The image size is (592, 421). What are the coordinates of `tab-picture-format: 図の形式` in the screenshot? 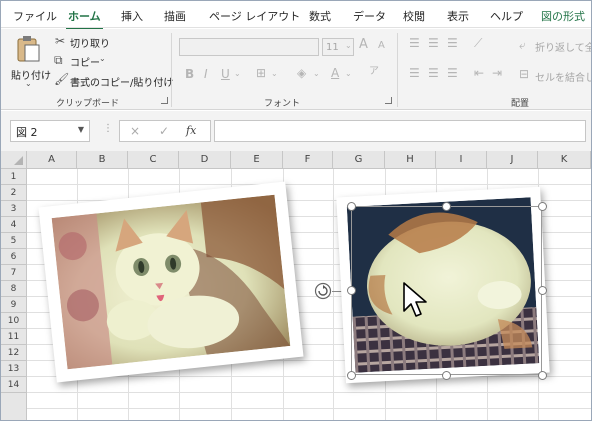 It's located at (563, 16).